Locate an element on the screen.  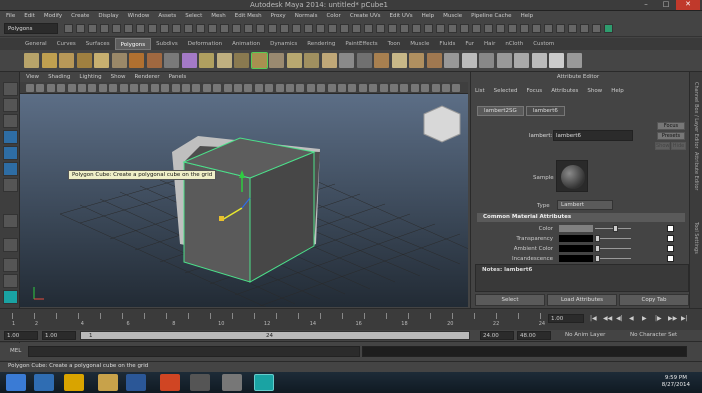
maya-icon is located at coordinates (264, 382).